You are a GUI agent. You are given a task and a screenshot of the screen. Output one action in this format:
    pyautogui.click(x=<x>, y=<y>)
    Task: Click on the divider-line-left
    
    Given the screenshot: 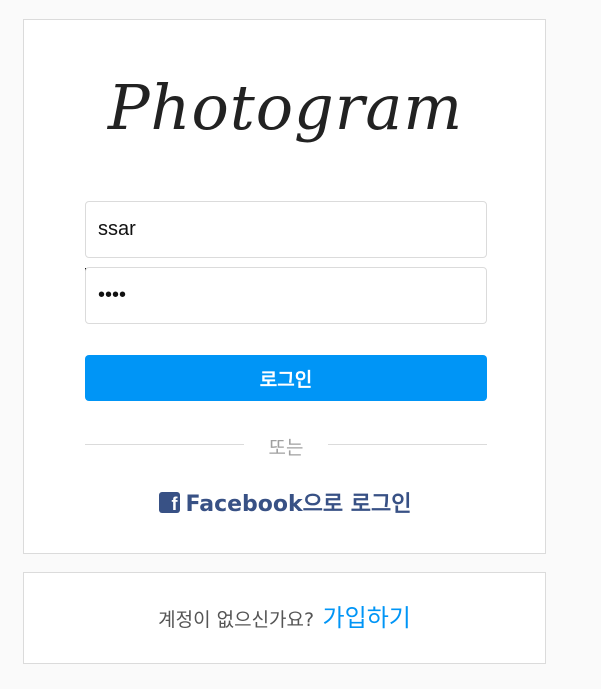 What is the action you would take?
    pyautogui.click(x=164, y=444)
    